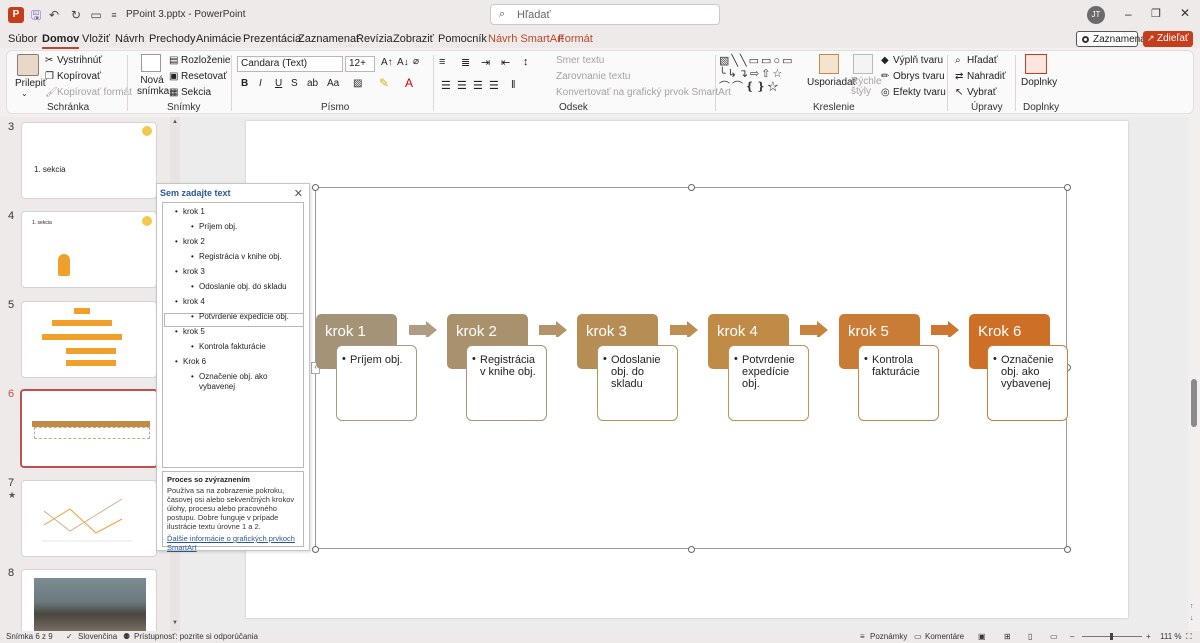 The height and width of the screenshot is (643, 1200). Describe the element at coordinates (360, 64) in the screenshot. I see `font-size-select: 12+` at that location.